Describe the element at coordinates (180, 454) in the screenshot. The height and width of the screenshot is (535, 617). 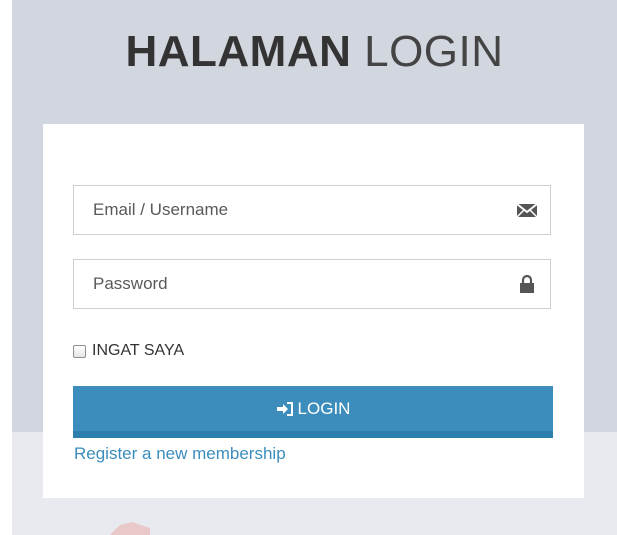
I see `register-link: Register a new membership` at that location.